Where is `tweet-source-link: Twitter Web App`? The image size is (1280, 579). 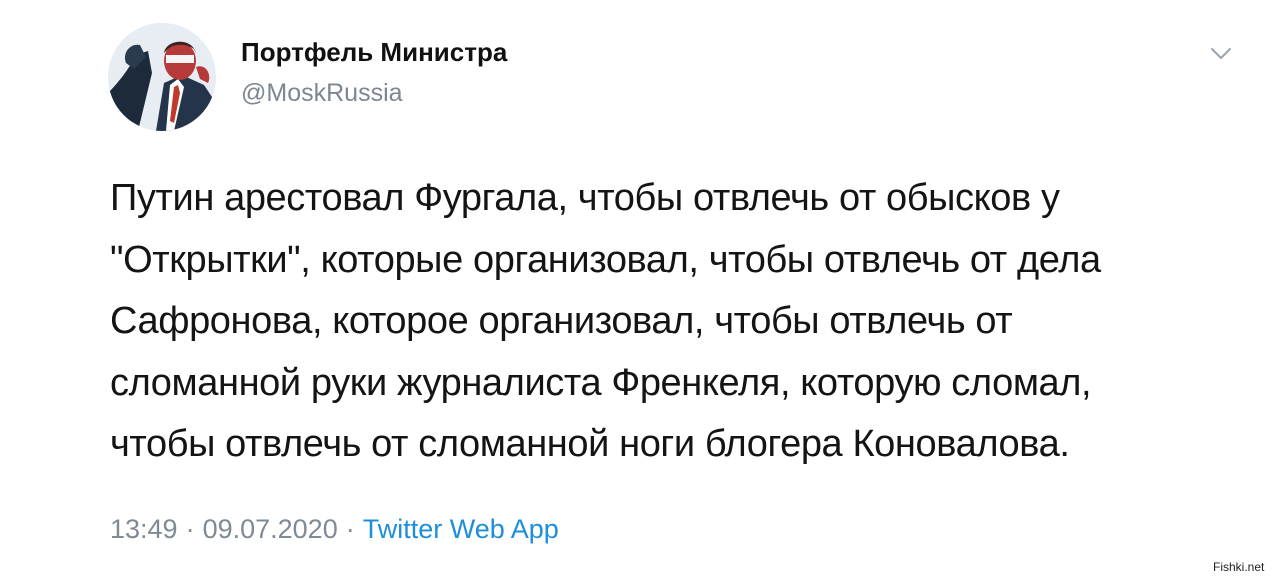 tweet-source-link: Twitter Web App is located at coordinates (461, 529).